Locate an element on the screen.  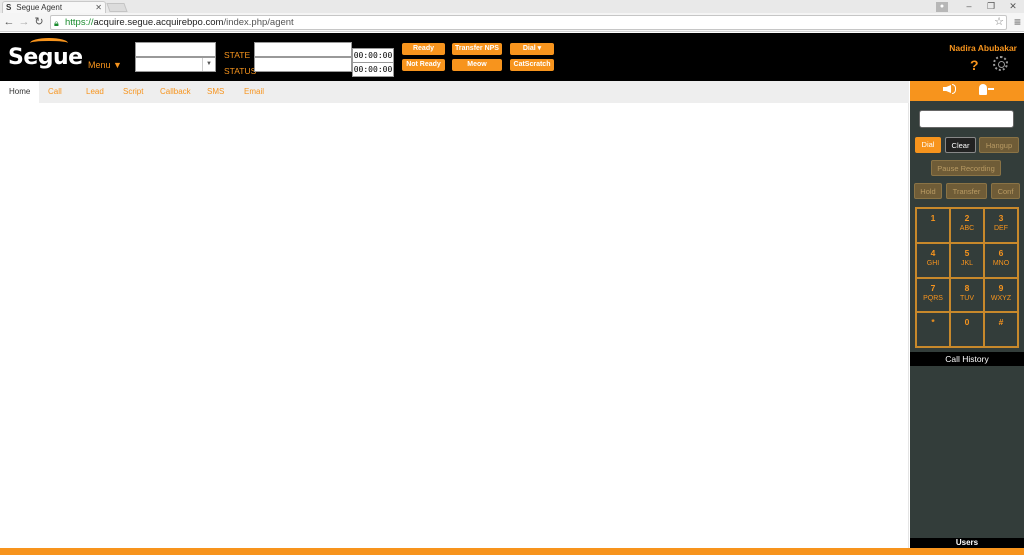
conf-button: Conf is located at coordinates (1005, 191).